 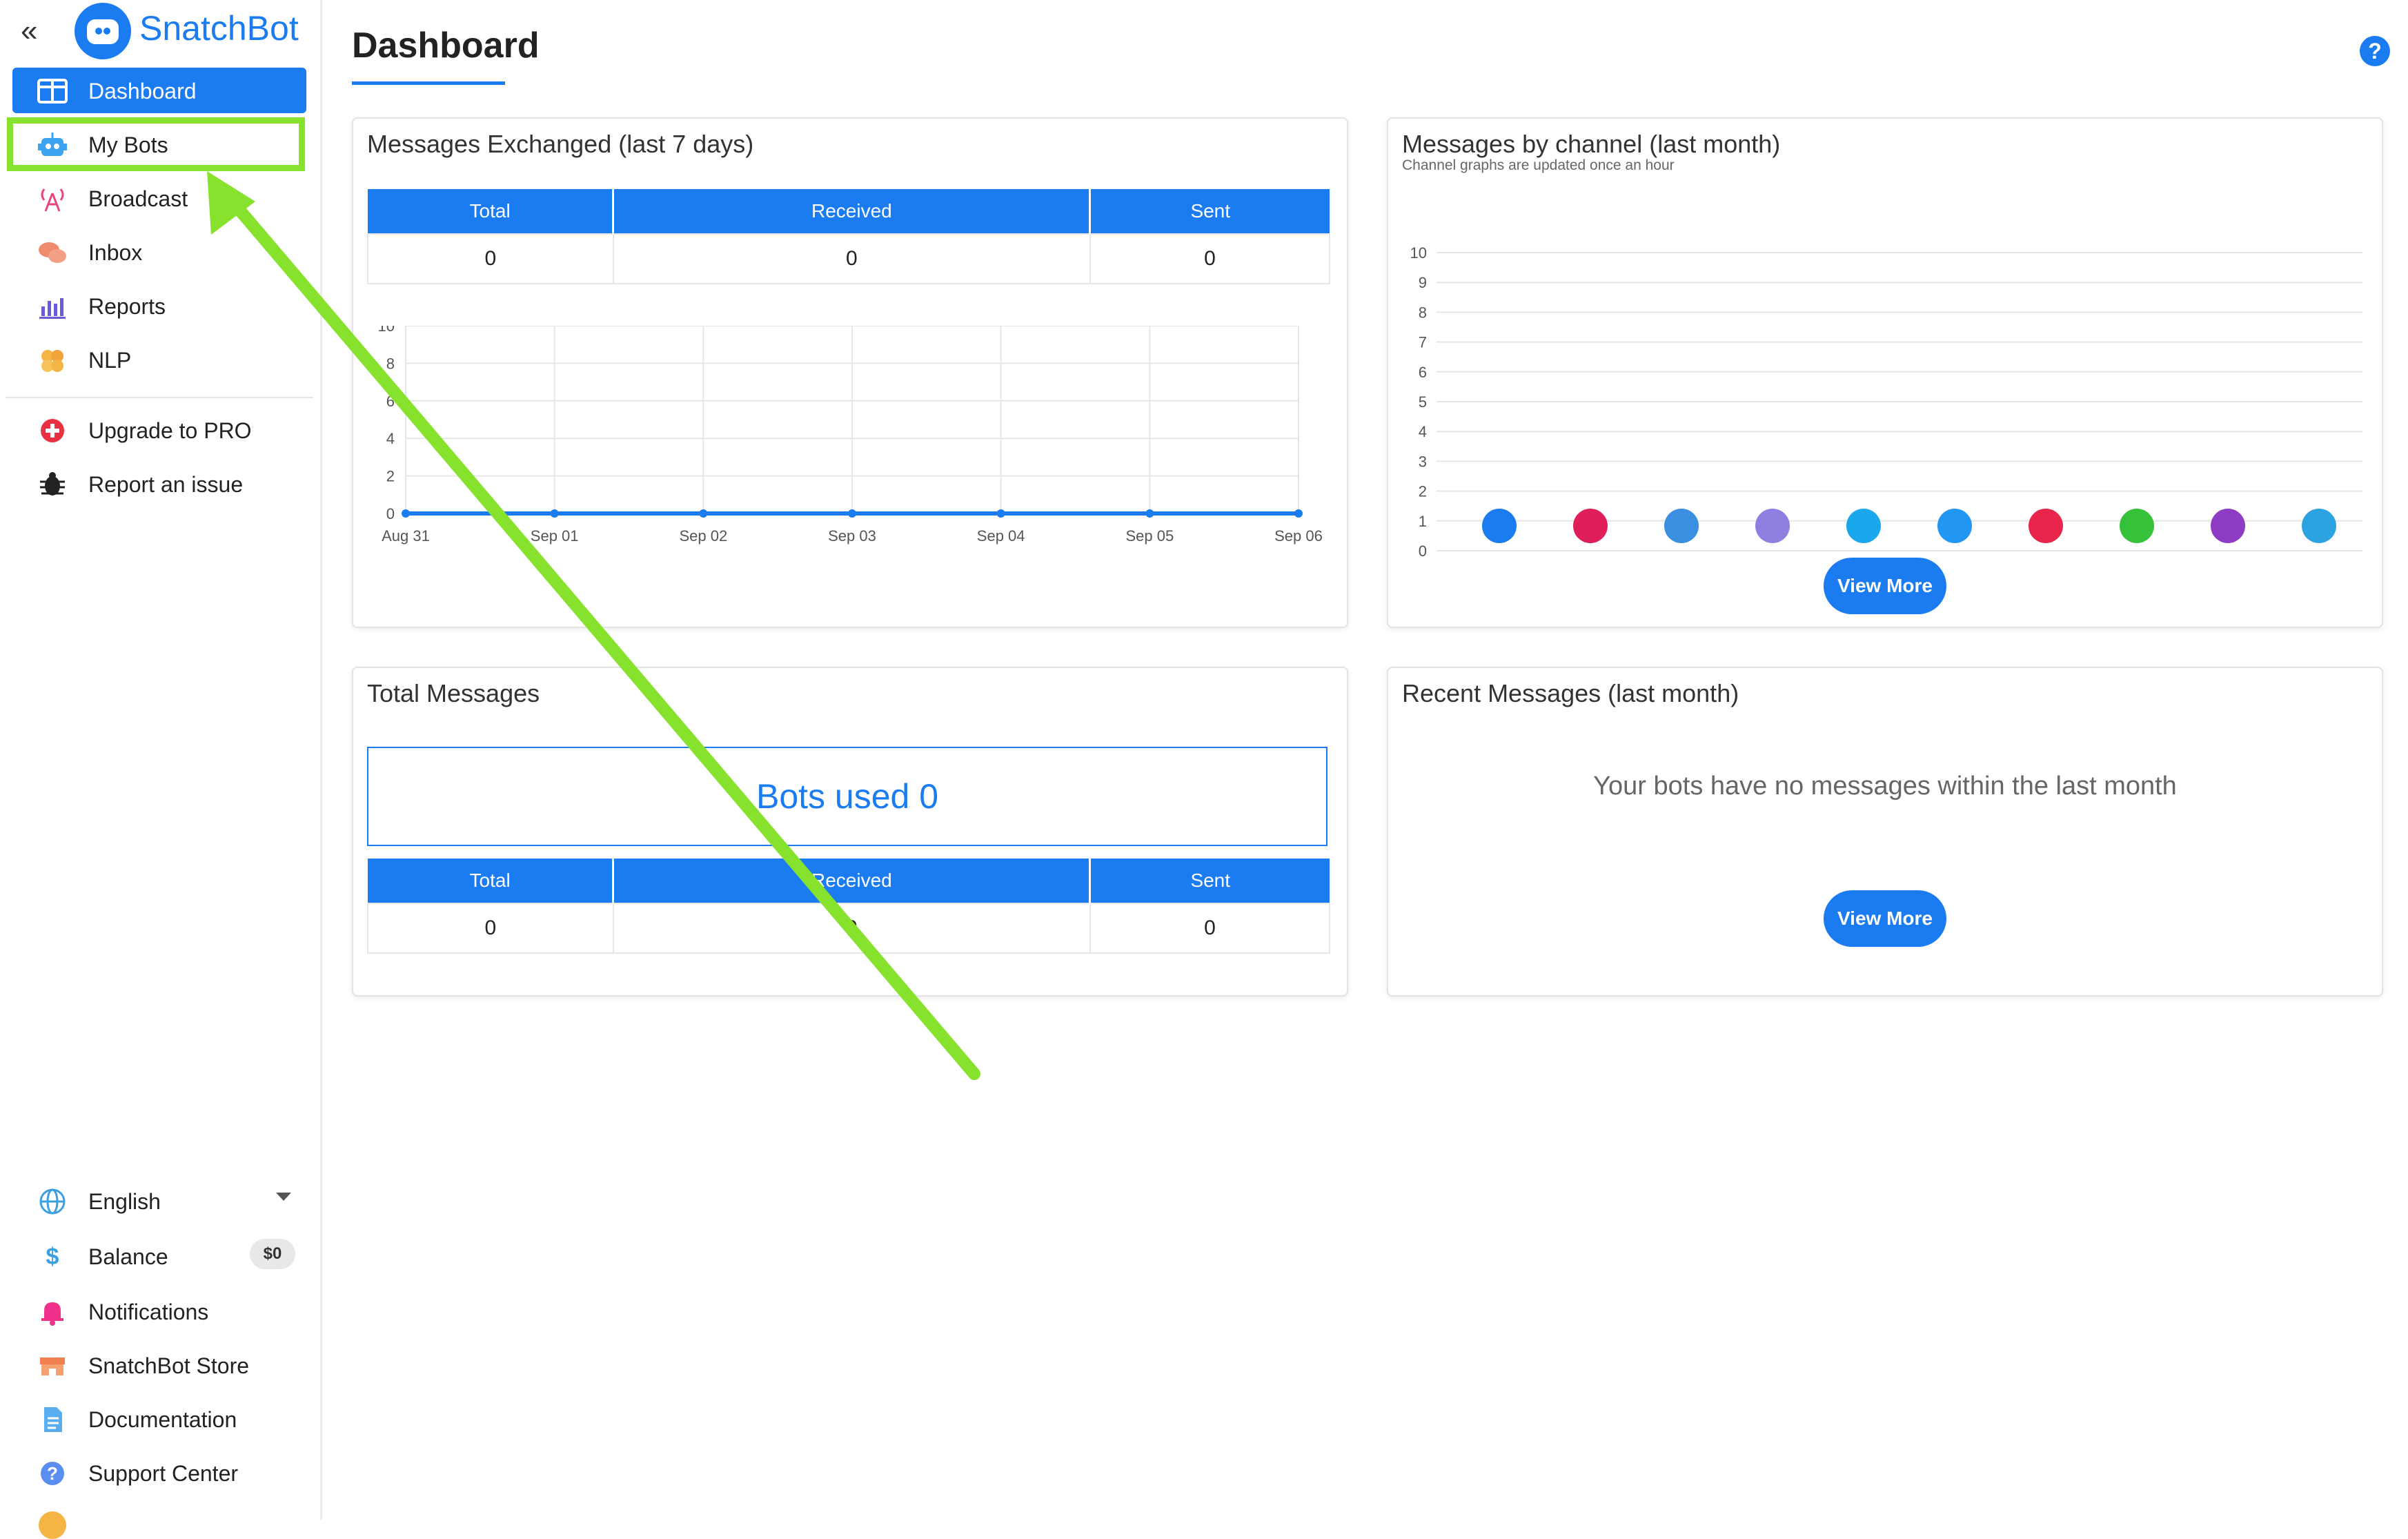 What do you see at coordinates (159, 397) in the screenshot?
I see `sidebar-divider` at bounding box center [159, 397].